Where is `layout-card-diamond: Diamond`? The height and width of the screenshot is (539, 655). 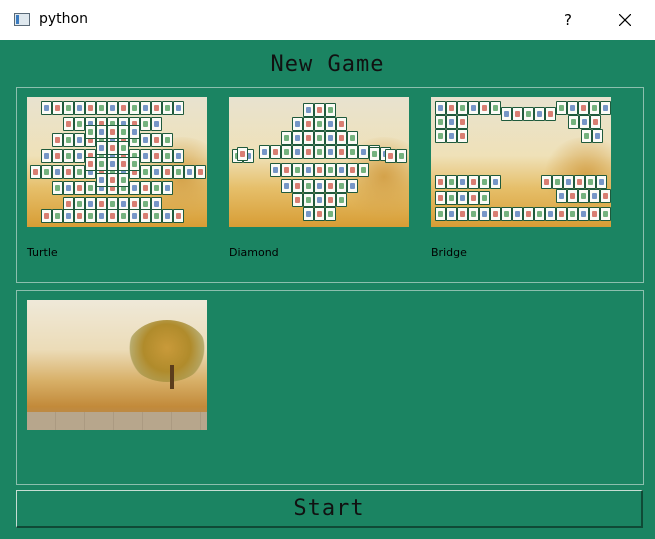
layout-card-diamond: Diamond is located at coordinates (320, 178).